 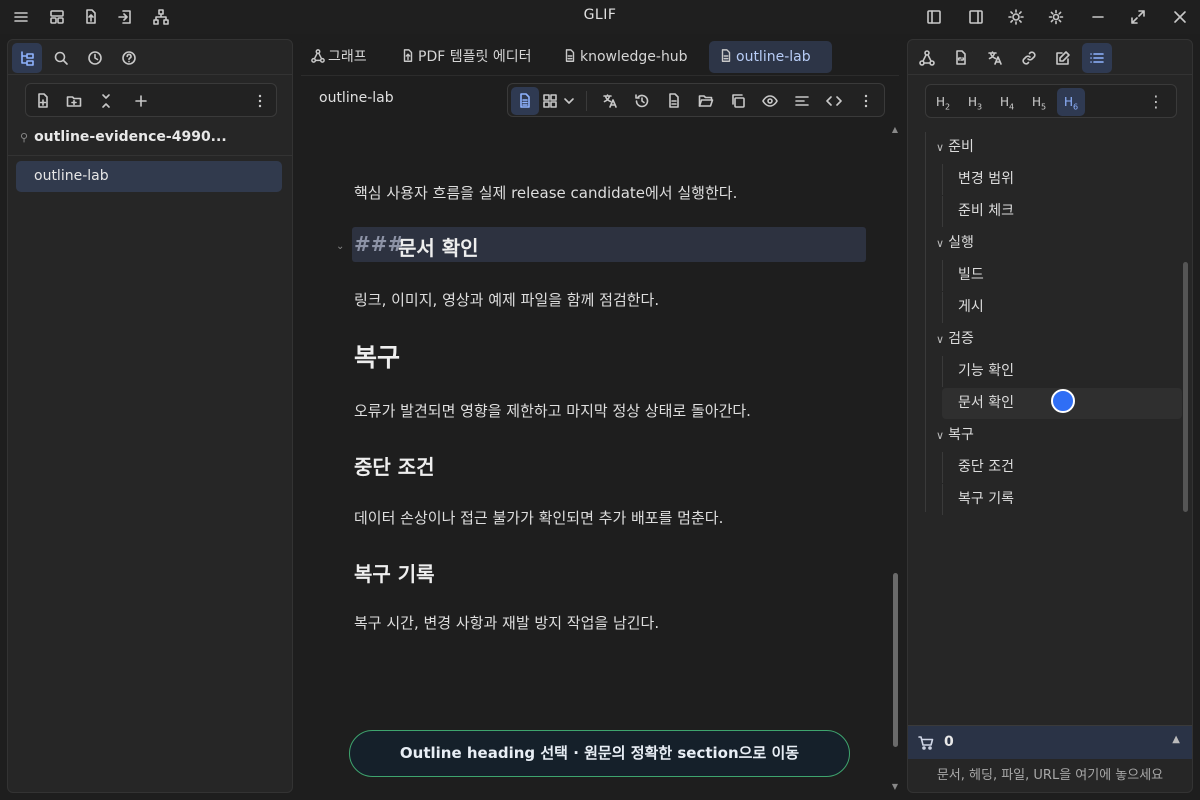 I want to click on outline-item: 빌드, so click(x=1054, y=275).